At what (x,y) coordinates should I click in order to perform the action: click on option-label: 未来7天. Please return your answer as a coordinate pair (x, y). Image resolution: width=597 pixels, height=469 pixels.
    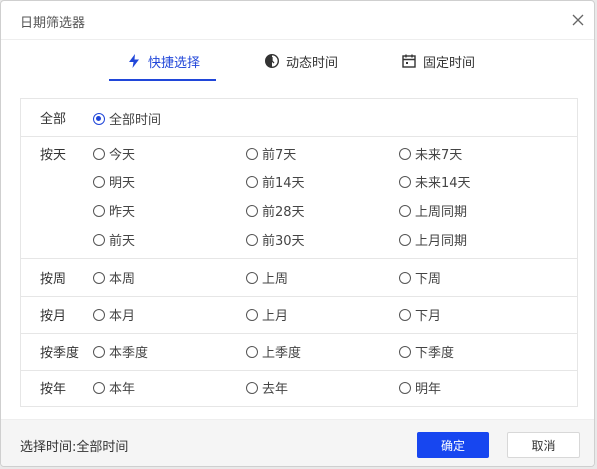
    Looking at the image, I should click on (439, 155).